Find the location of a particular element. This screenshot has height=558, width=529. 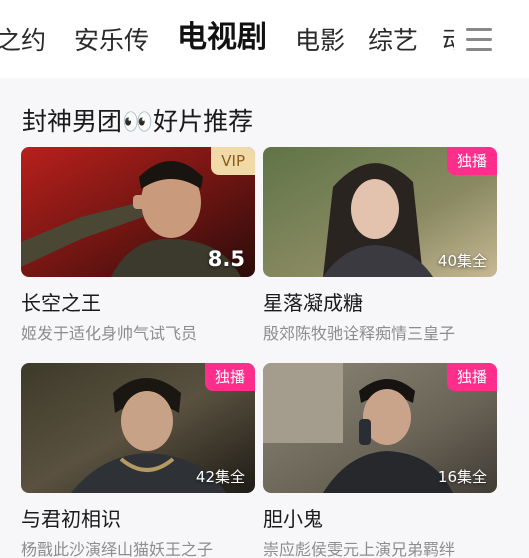

tab-variety: 综艺 is located at coordinates (393, 41).